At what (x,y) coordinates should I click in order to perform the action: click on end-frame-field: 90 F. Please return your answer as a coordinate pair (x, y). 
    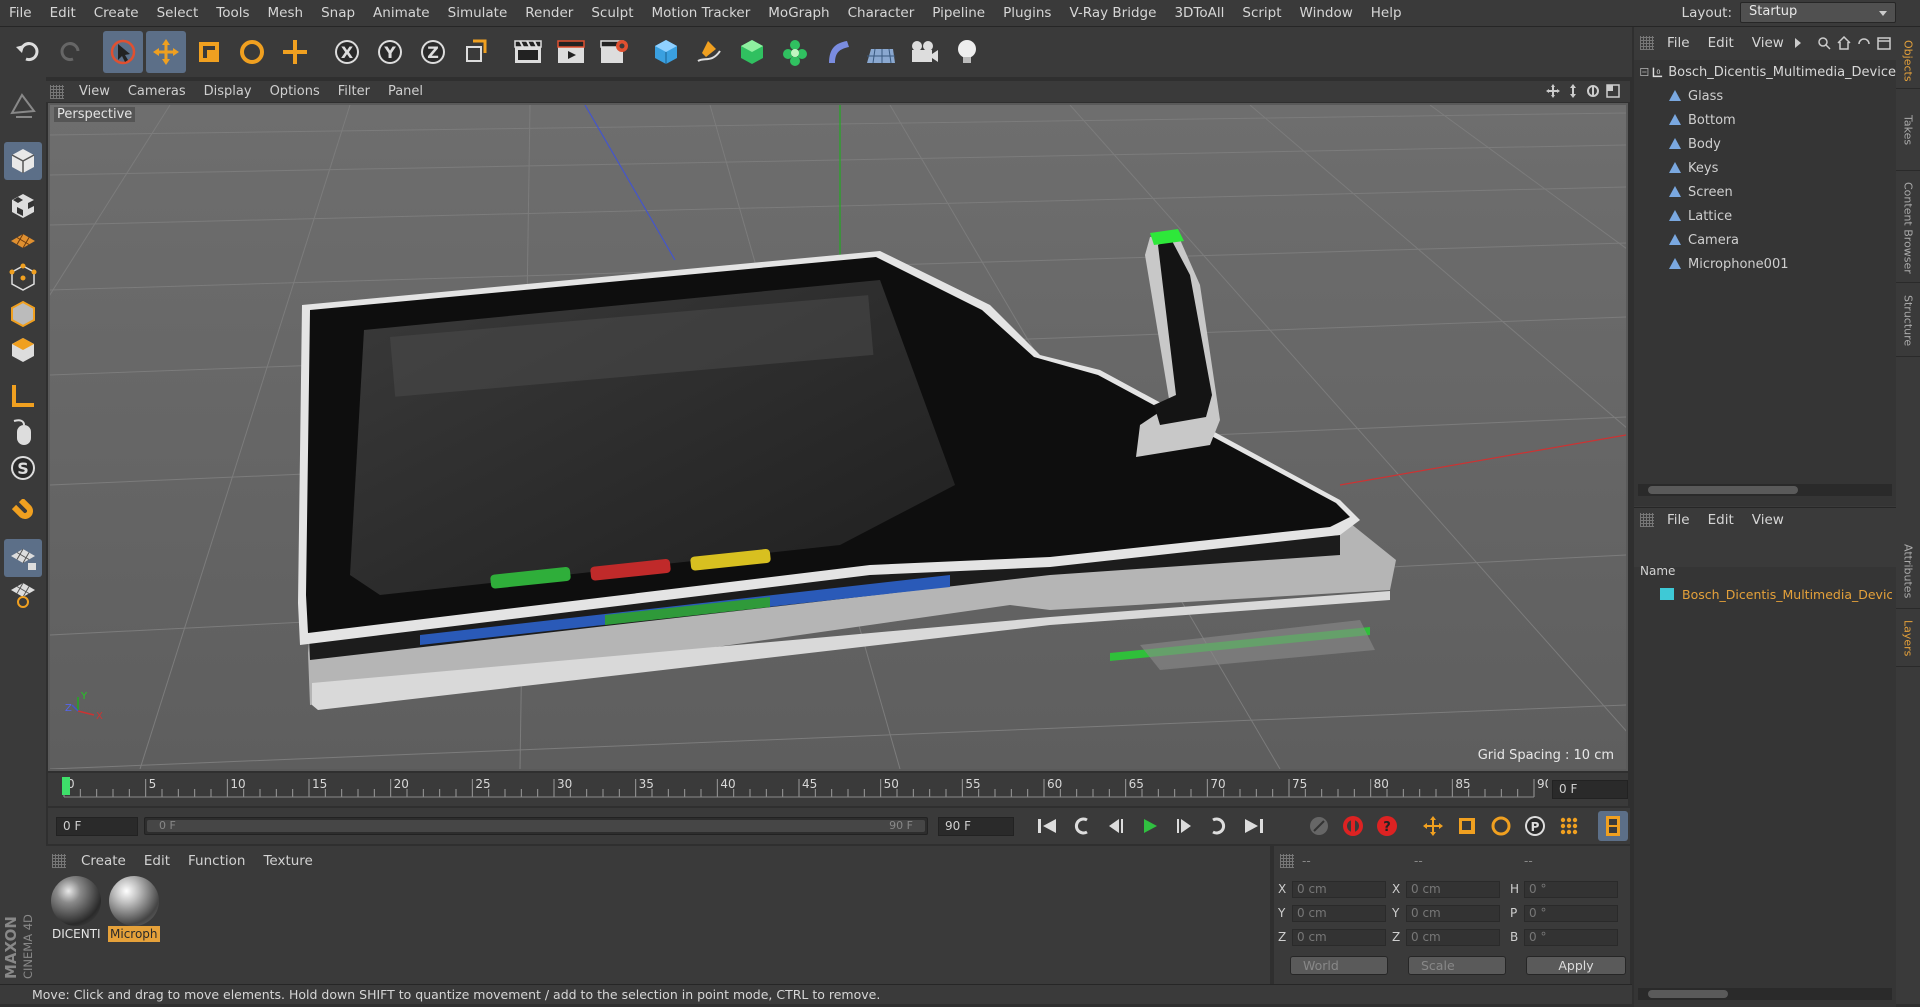
    Looking at the image, I should click on (976, 826).